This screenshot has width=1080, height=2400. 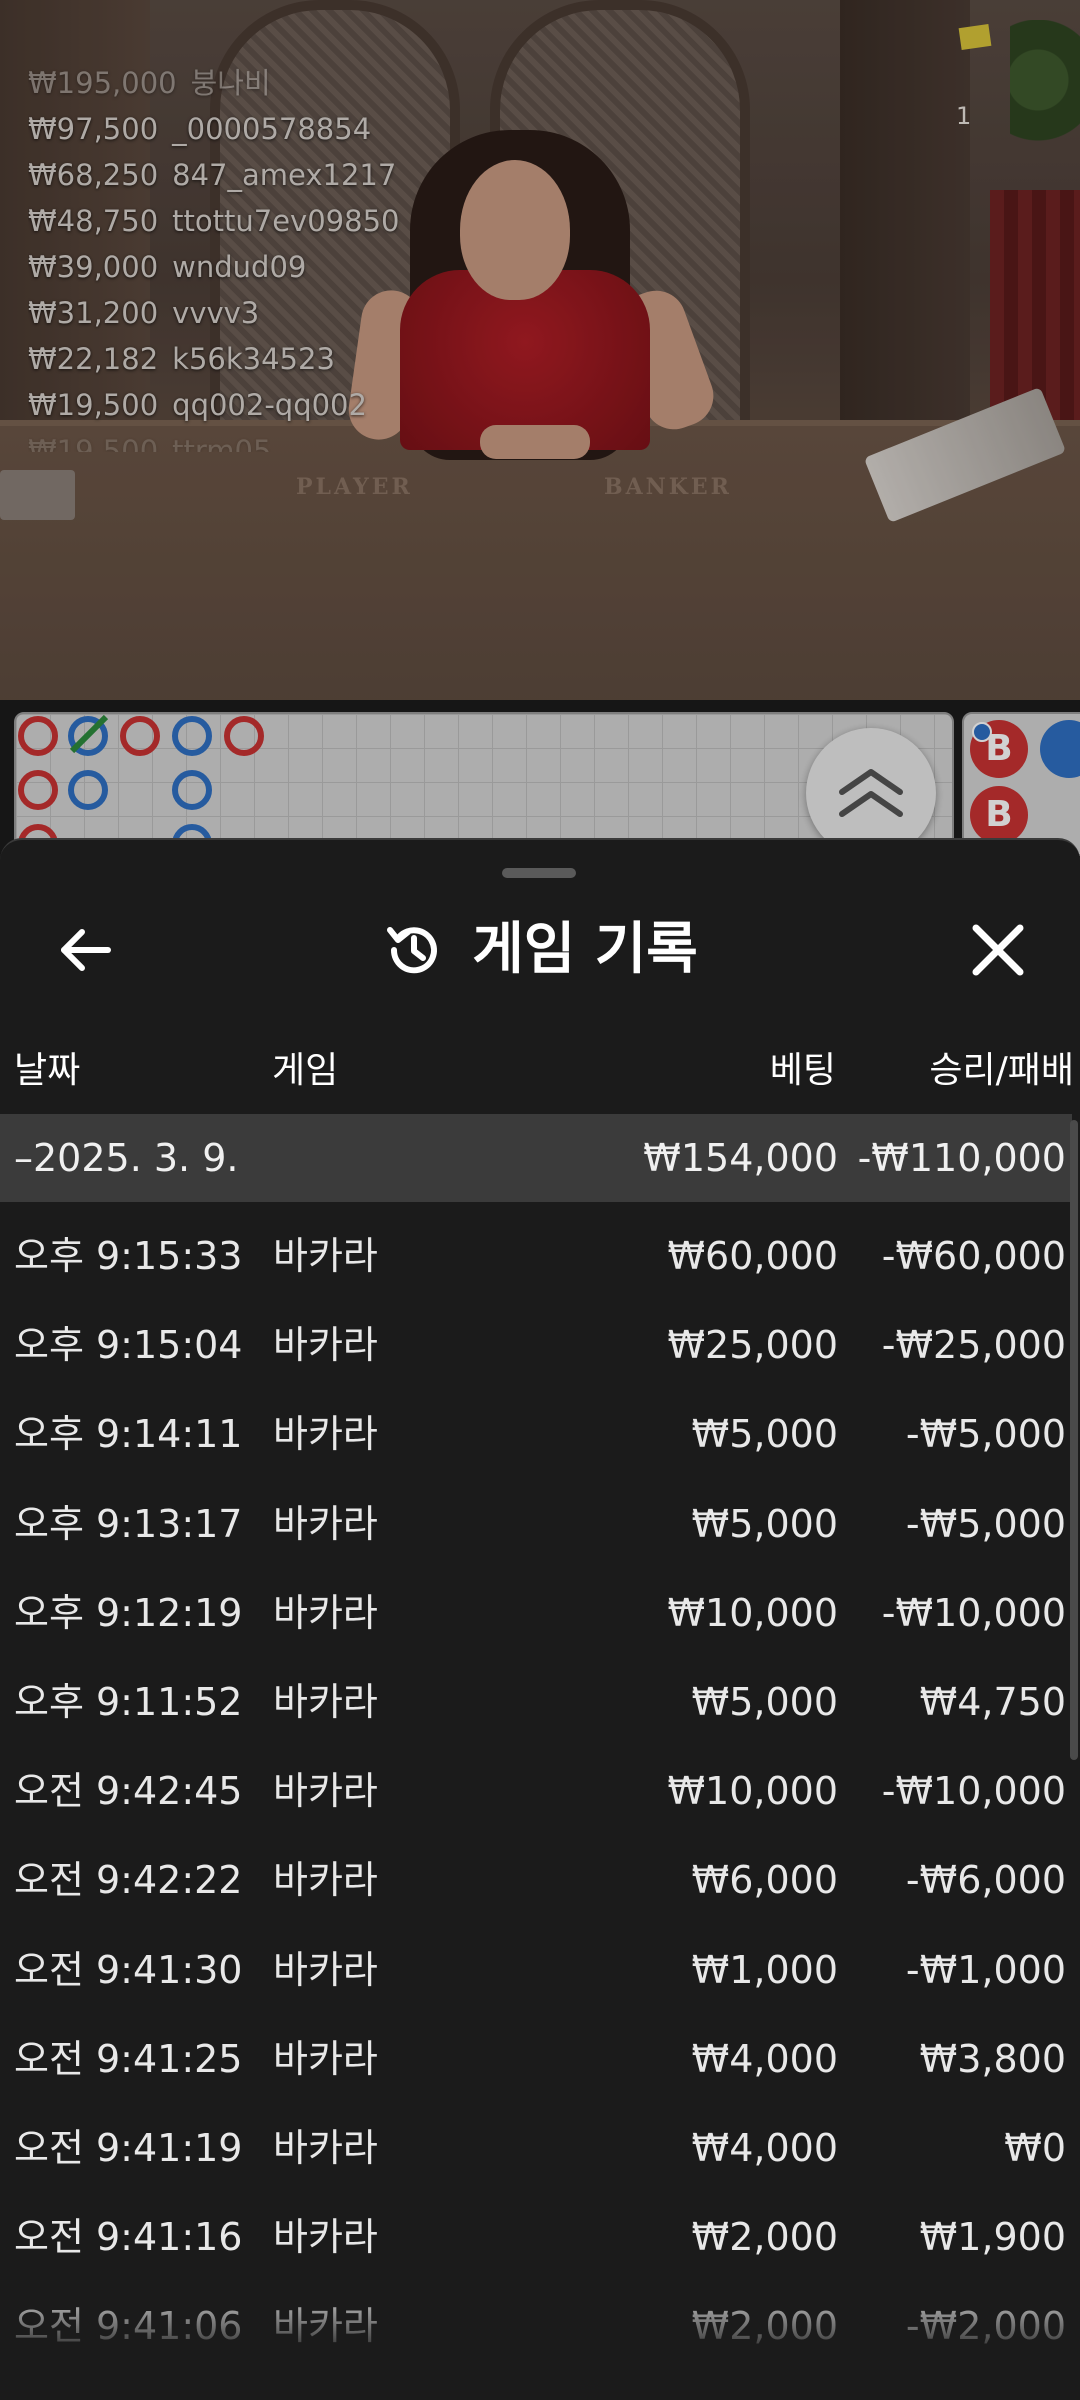 I want to click on history-row: 오전 9:42:22 바카라 ₩6,000 -₩6,000, so click(x=536, y=1880).